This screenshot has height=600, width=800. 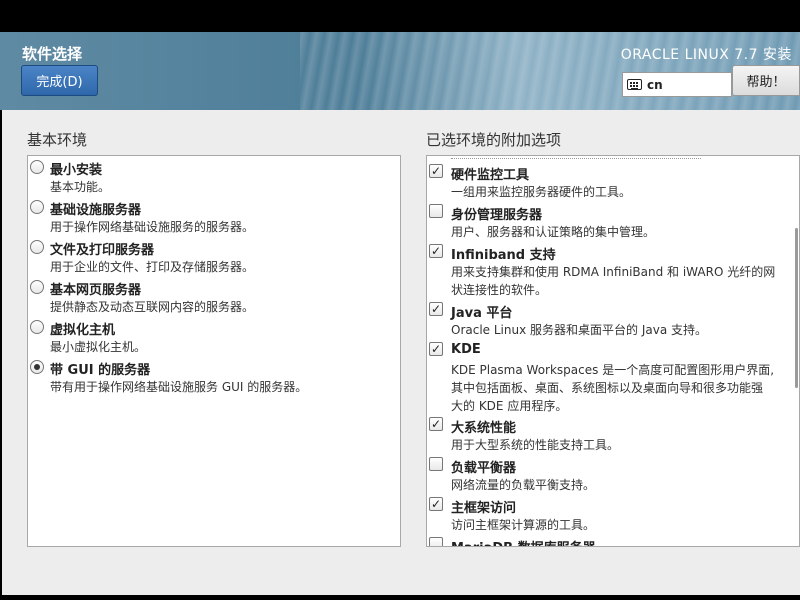 What do you see at coordinates (80, 187) in the screenshot?
I see `env-option-desc: 基本功能。` at bounding box center [80, 187].